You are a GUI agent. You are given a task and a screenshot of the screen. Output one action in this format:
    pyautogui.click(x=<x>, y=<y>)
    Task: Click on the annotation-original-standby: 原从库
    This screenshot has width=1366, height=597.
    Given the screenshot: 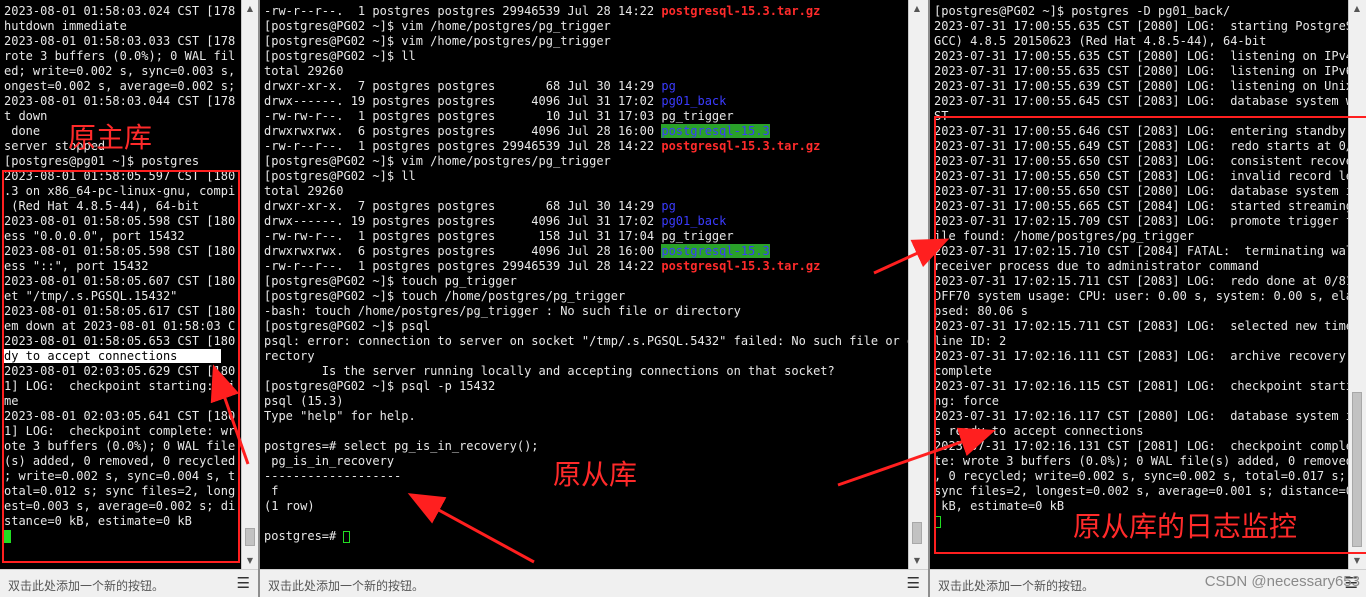 What is the action you would take?
    pyautogui.click(x=595, y=474)
    